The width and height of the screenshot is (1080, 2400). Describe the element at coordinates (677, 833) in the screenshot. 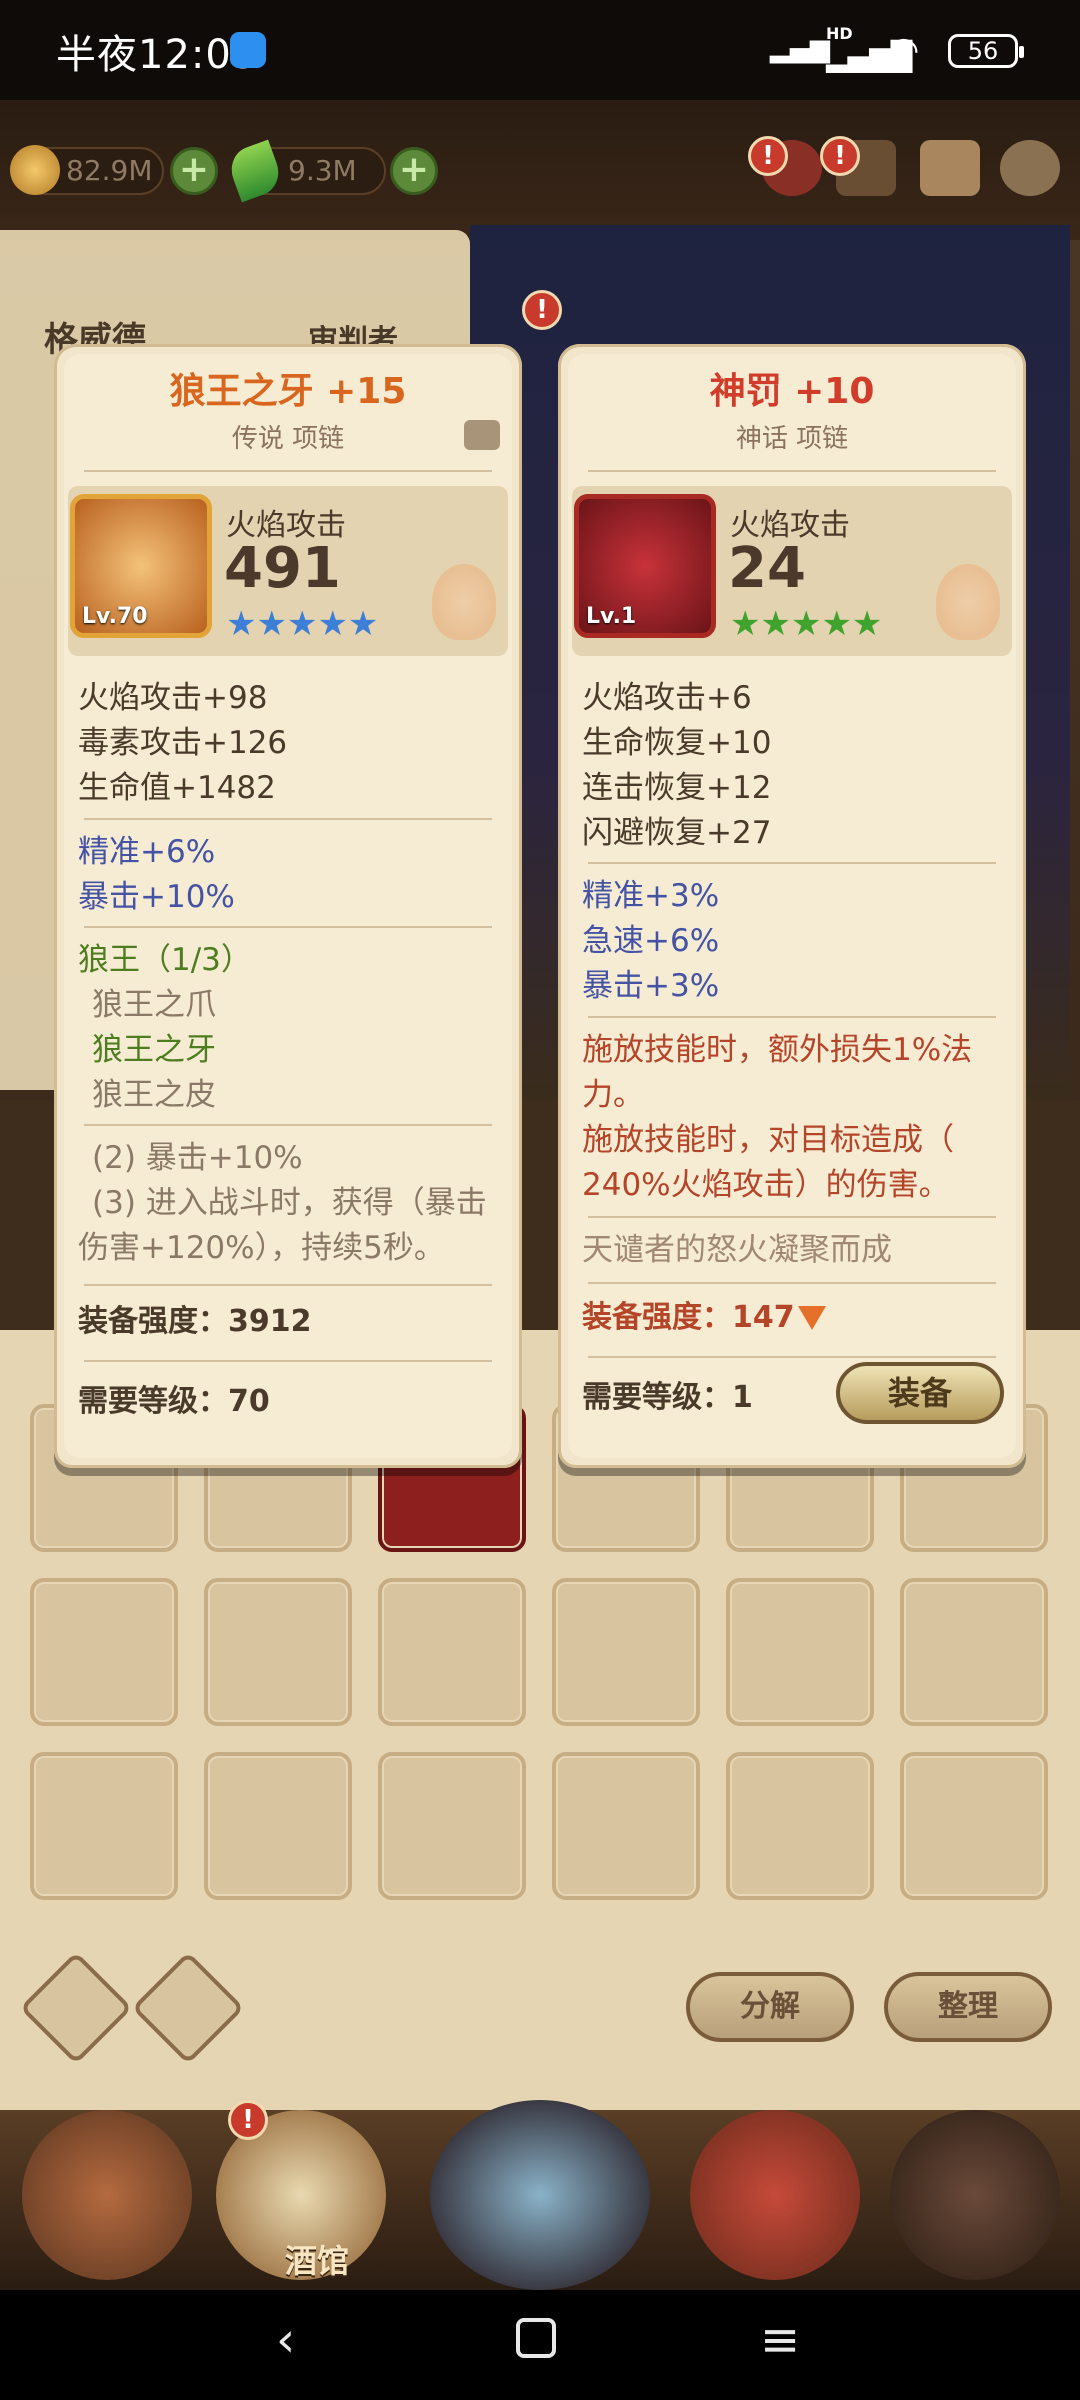

I see `stat-line: 闪避恢复+27` at that location.